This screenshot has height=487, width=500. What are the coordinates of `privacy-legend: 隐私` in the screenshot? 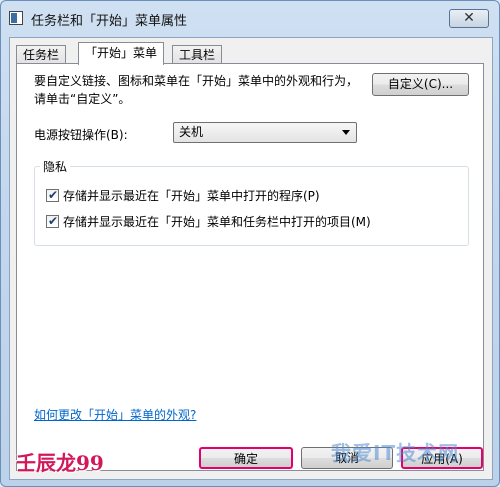 It's located at (55, 166).